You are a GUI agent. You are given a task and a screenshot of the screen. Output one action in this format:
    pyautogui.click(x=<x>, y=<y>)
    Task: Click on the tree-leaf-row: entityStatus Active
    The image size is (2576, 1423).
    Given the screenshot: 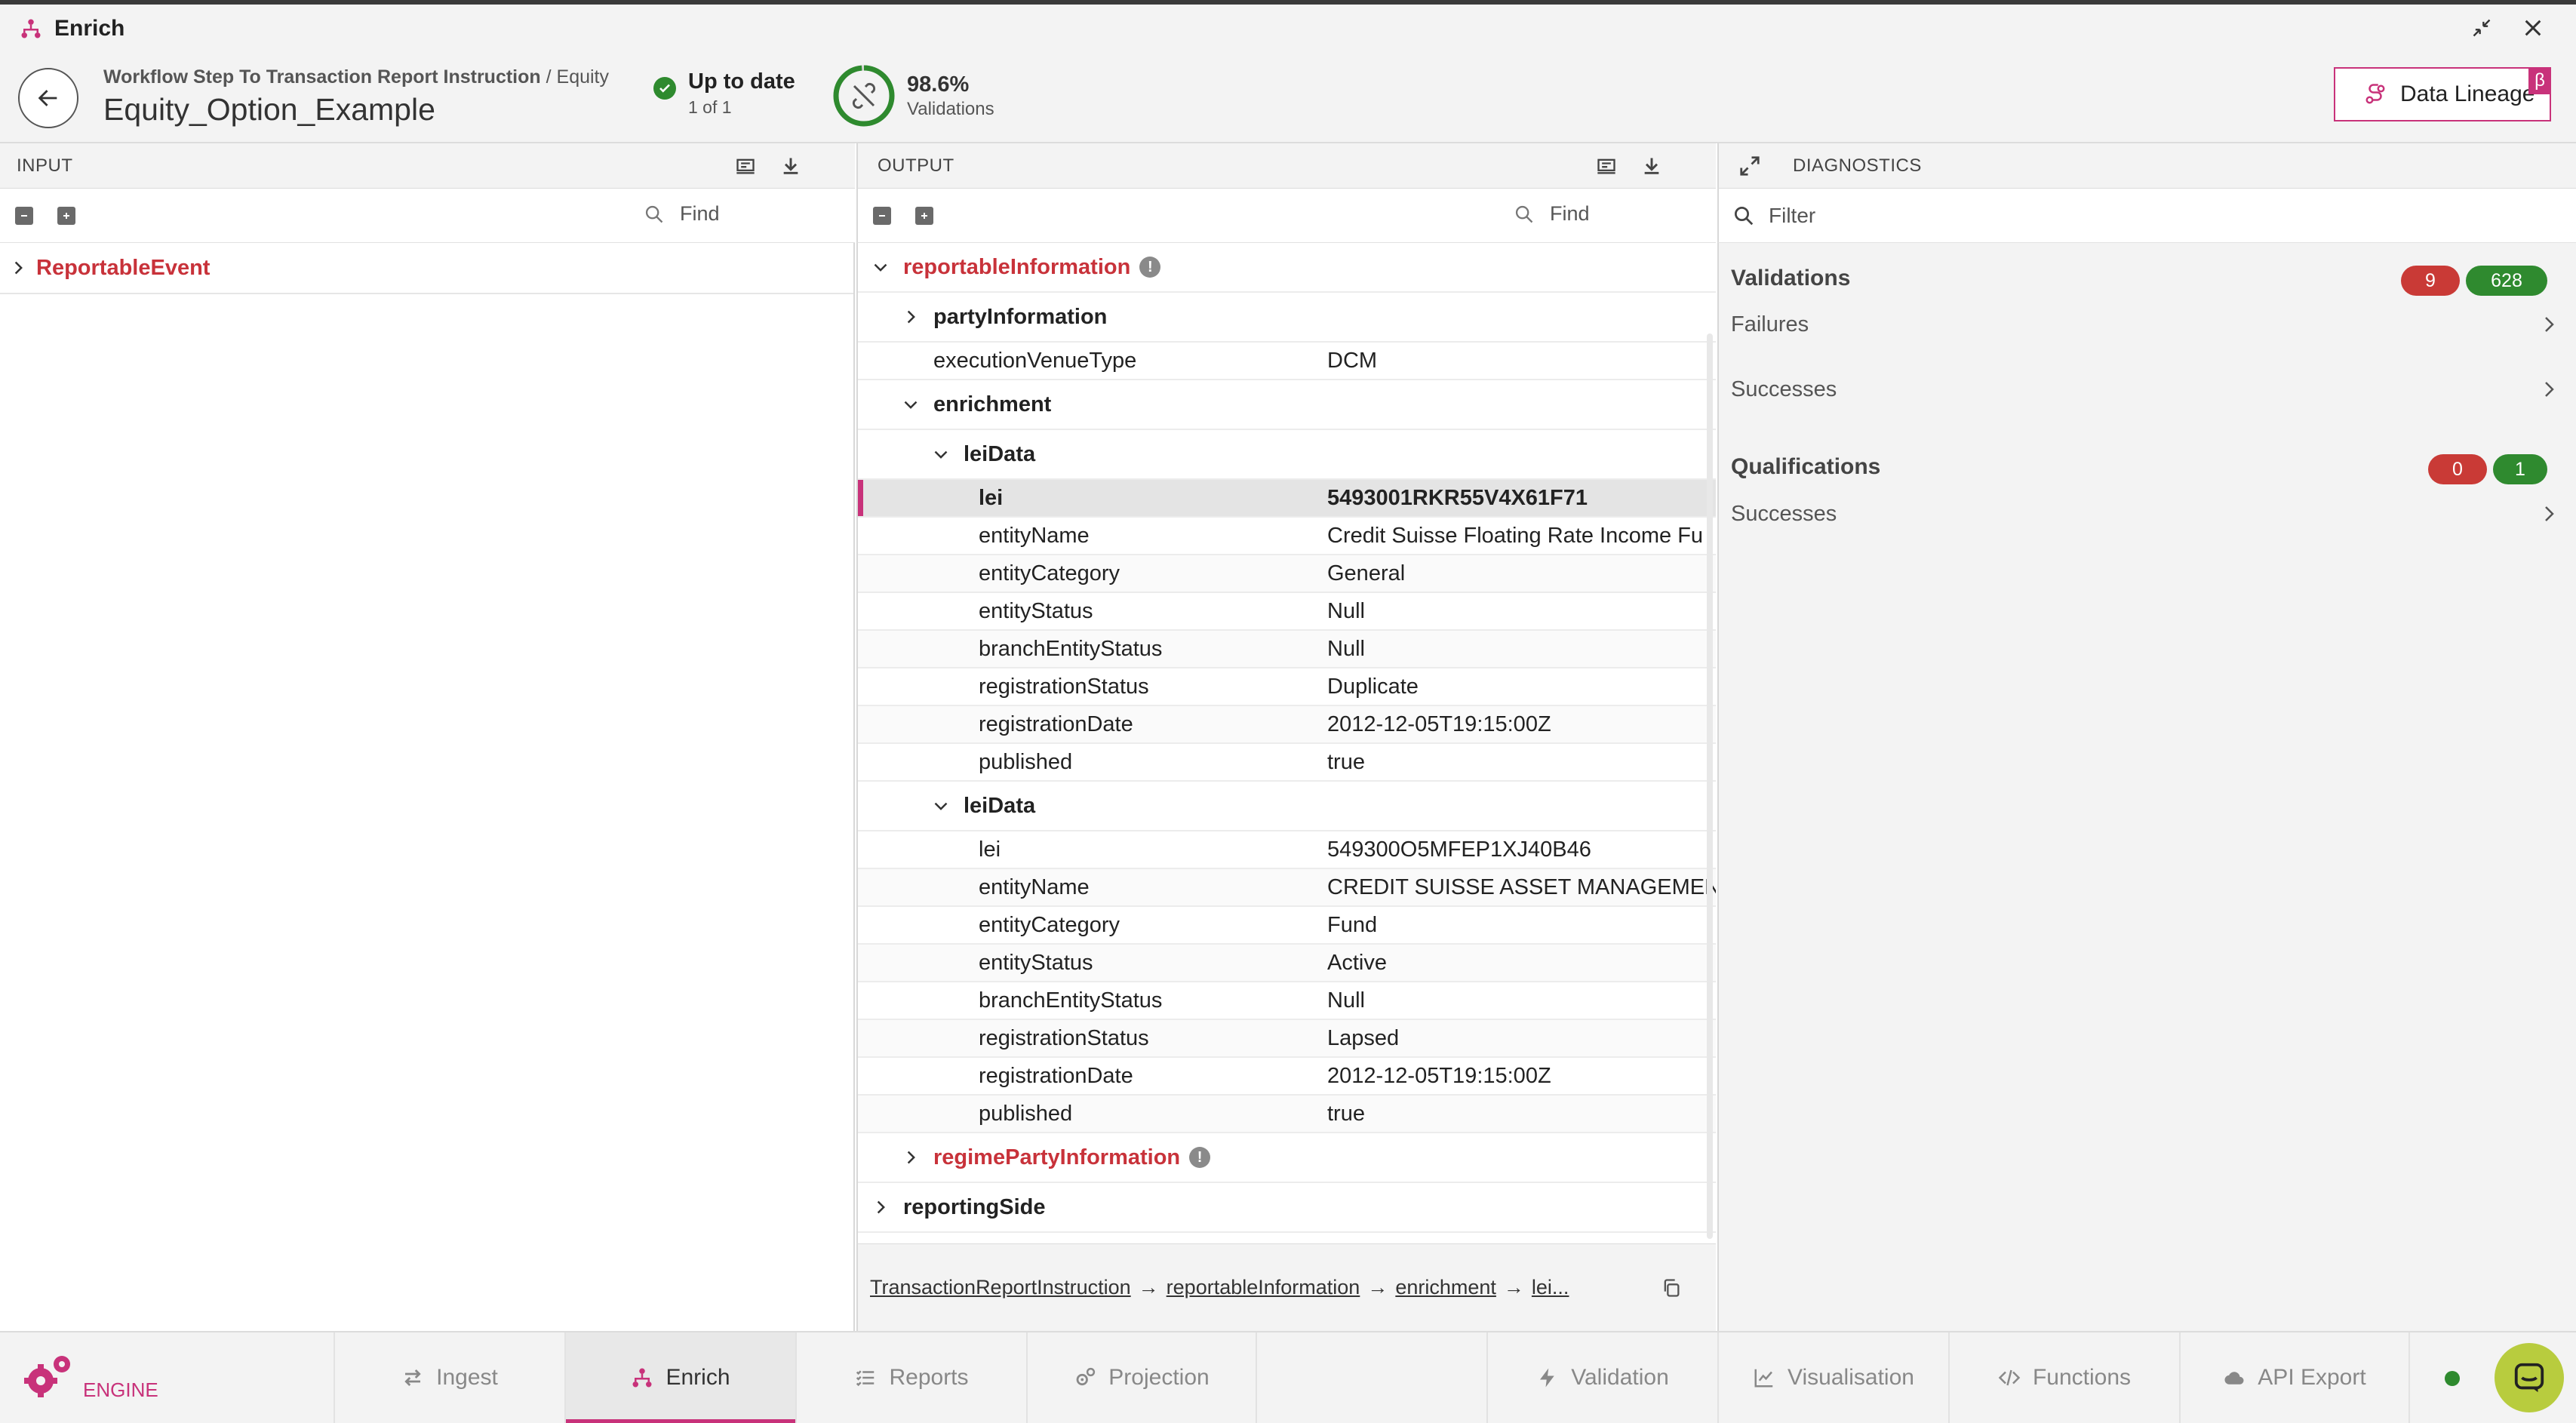 What is the action you would take?
    pyautogui.click(x=1287, y=963)
    